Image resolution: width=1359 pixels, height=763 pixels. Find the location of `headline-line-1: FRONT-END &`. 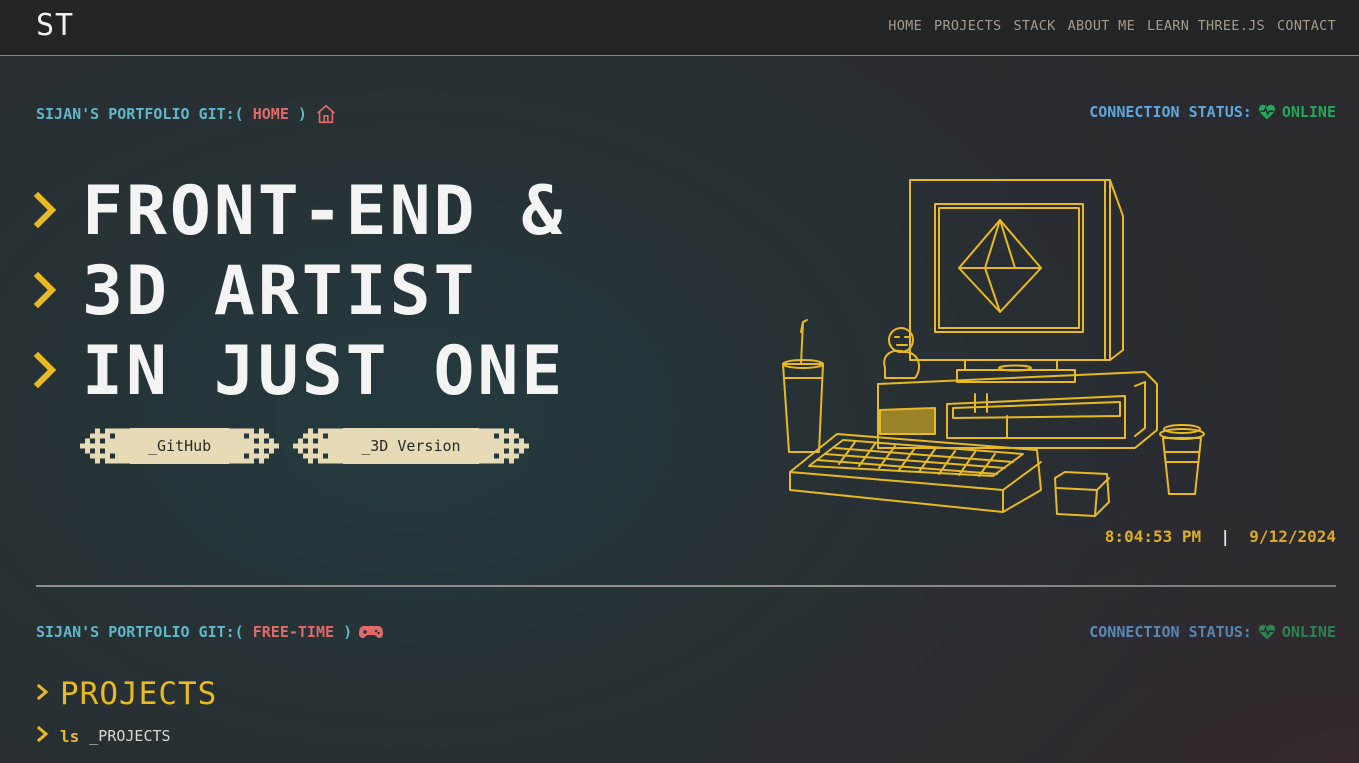

headline-line-1: FRONT-END & is located at coordinates (324, 211).